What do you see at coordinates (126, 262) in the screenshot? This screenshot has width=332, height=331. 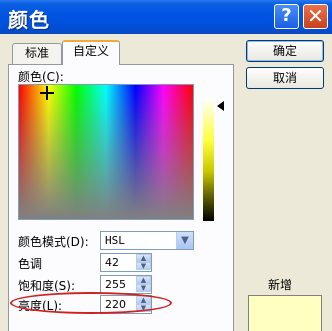 I see `hue-spinner: 42 ▲ ▼` at bounding box center [126, 262].